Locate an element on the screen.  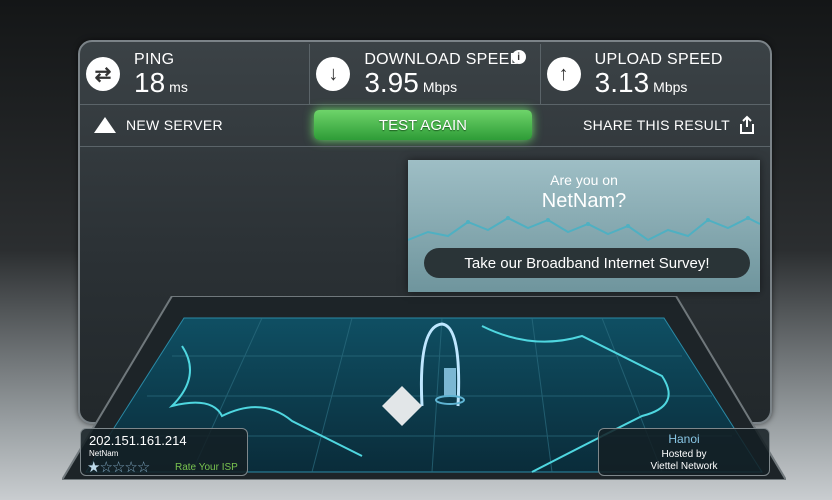
ping-value: 18 is located at coordinates (150, 82).